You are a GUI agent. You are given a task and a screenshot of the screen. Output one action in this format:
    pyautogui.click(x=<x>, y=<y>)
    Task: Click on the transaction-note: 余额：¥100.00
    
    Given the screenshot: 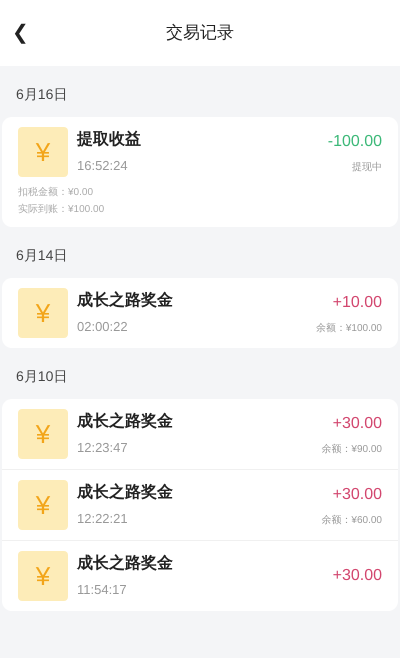 What is the action you would take?
    pyautogui.click(x=349, y=329)
    